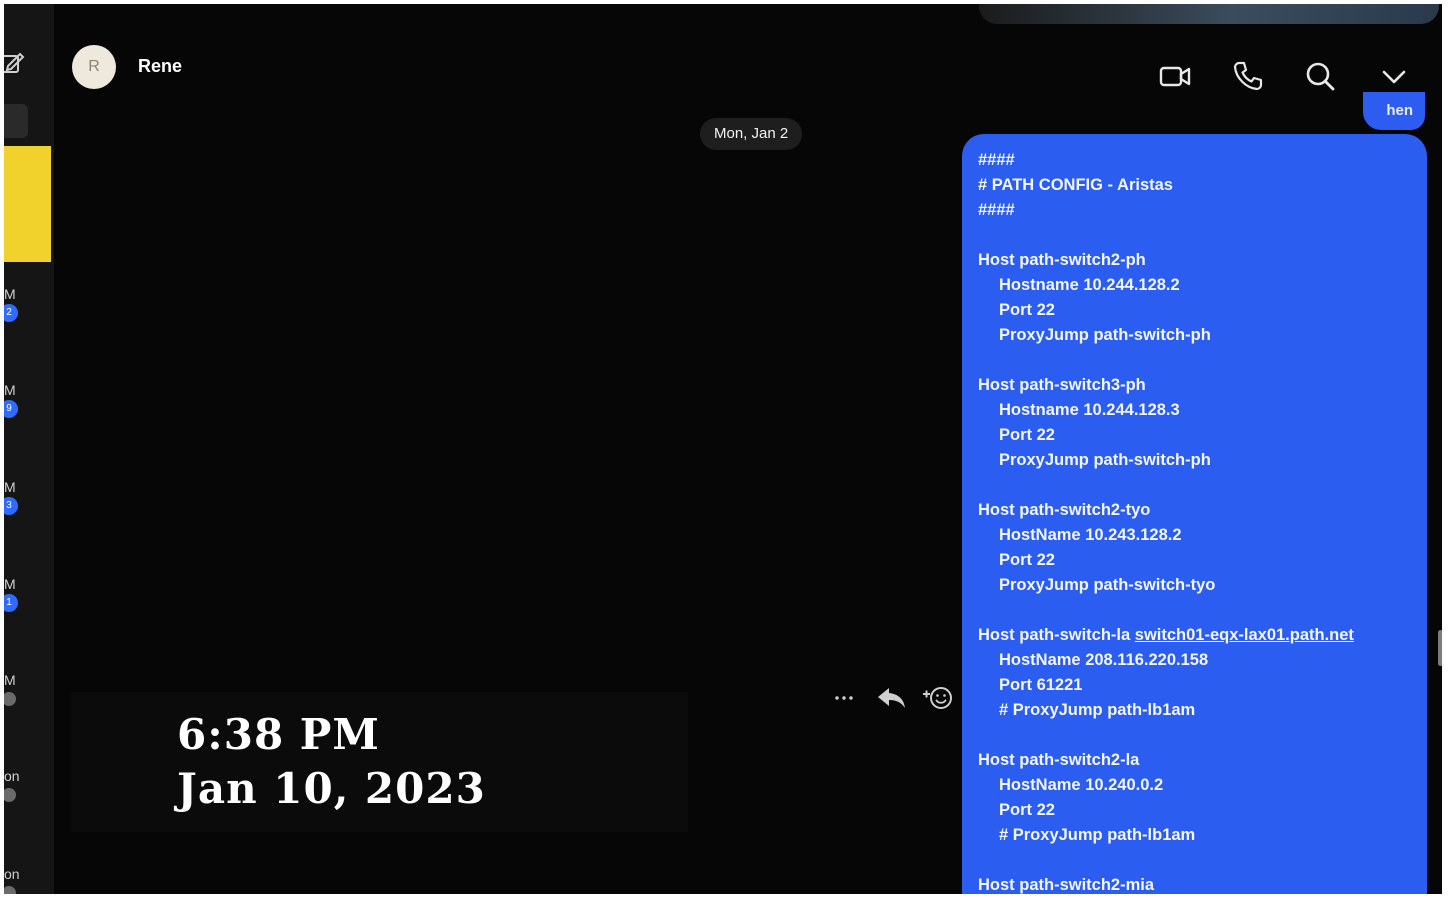  What do you see at coordinates (845, 698) in the screenshot?
I see `more-icon` at bounding box center [845, 698].